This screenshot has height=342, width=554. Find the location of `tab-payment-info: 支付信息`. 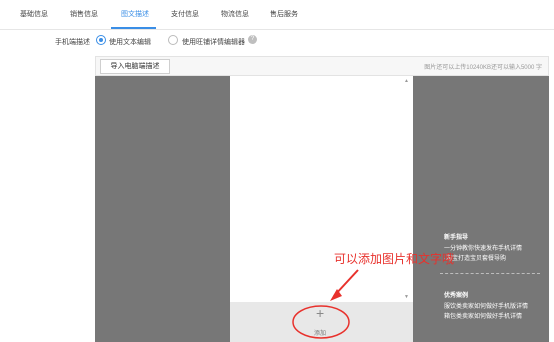

tab-payment-info: 支付信息 is located at coordinates (185, 14).